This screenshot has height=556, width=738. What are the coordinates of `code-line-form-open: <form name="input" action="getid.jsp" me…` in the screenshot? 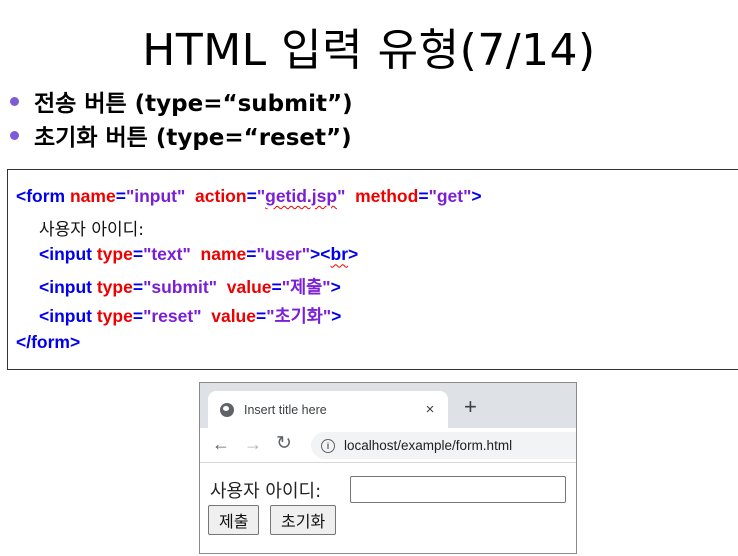 It's located at (377, 200).